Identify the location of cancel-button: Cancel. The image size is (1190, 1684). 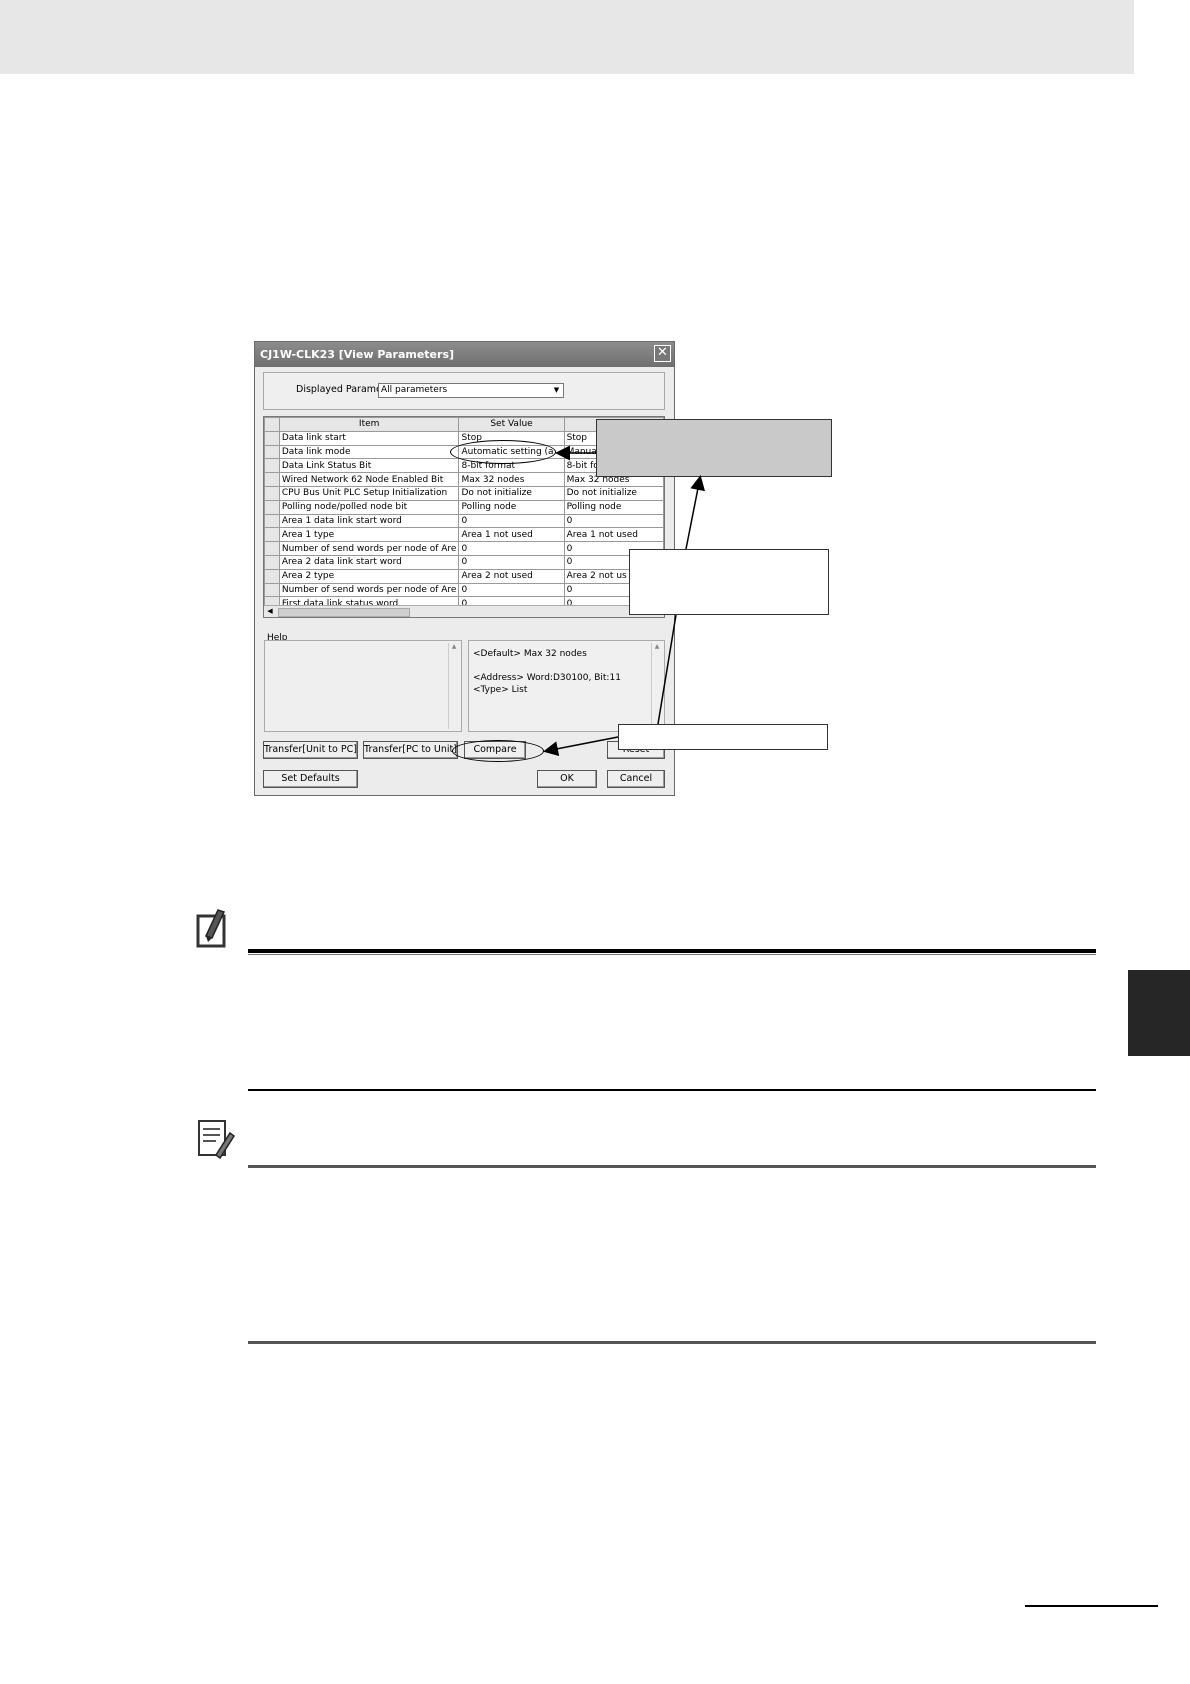
(636, 779).